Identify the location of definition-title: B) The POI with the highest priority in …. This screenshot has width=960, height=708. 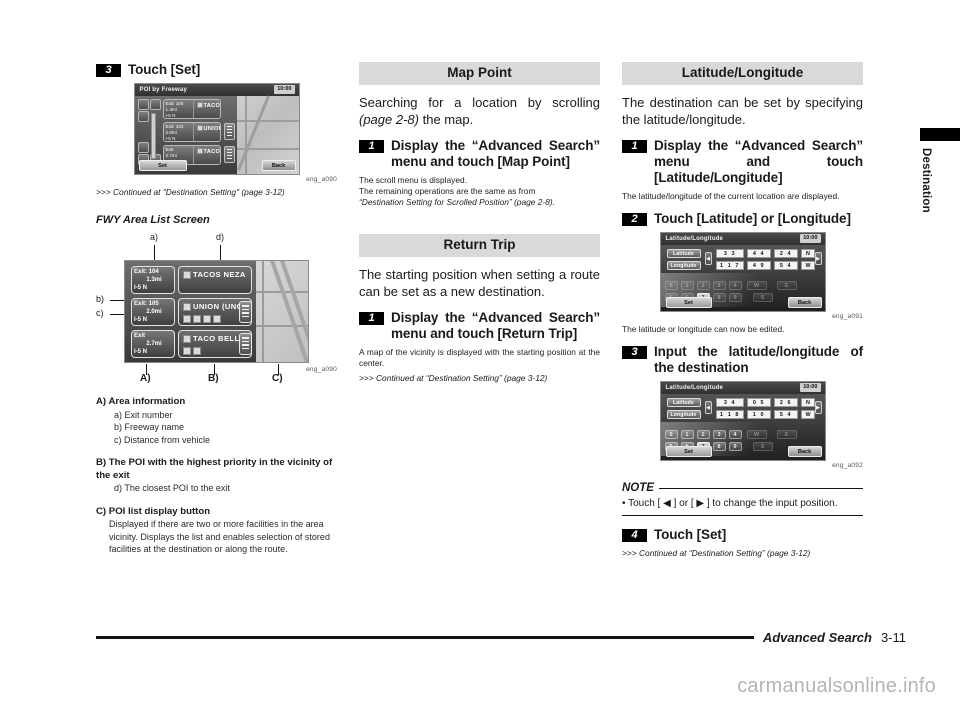
(214, 469).